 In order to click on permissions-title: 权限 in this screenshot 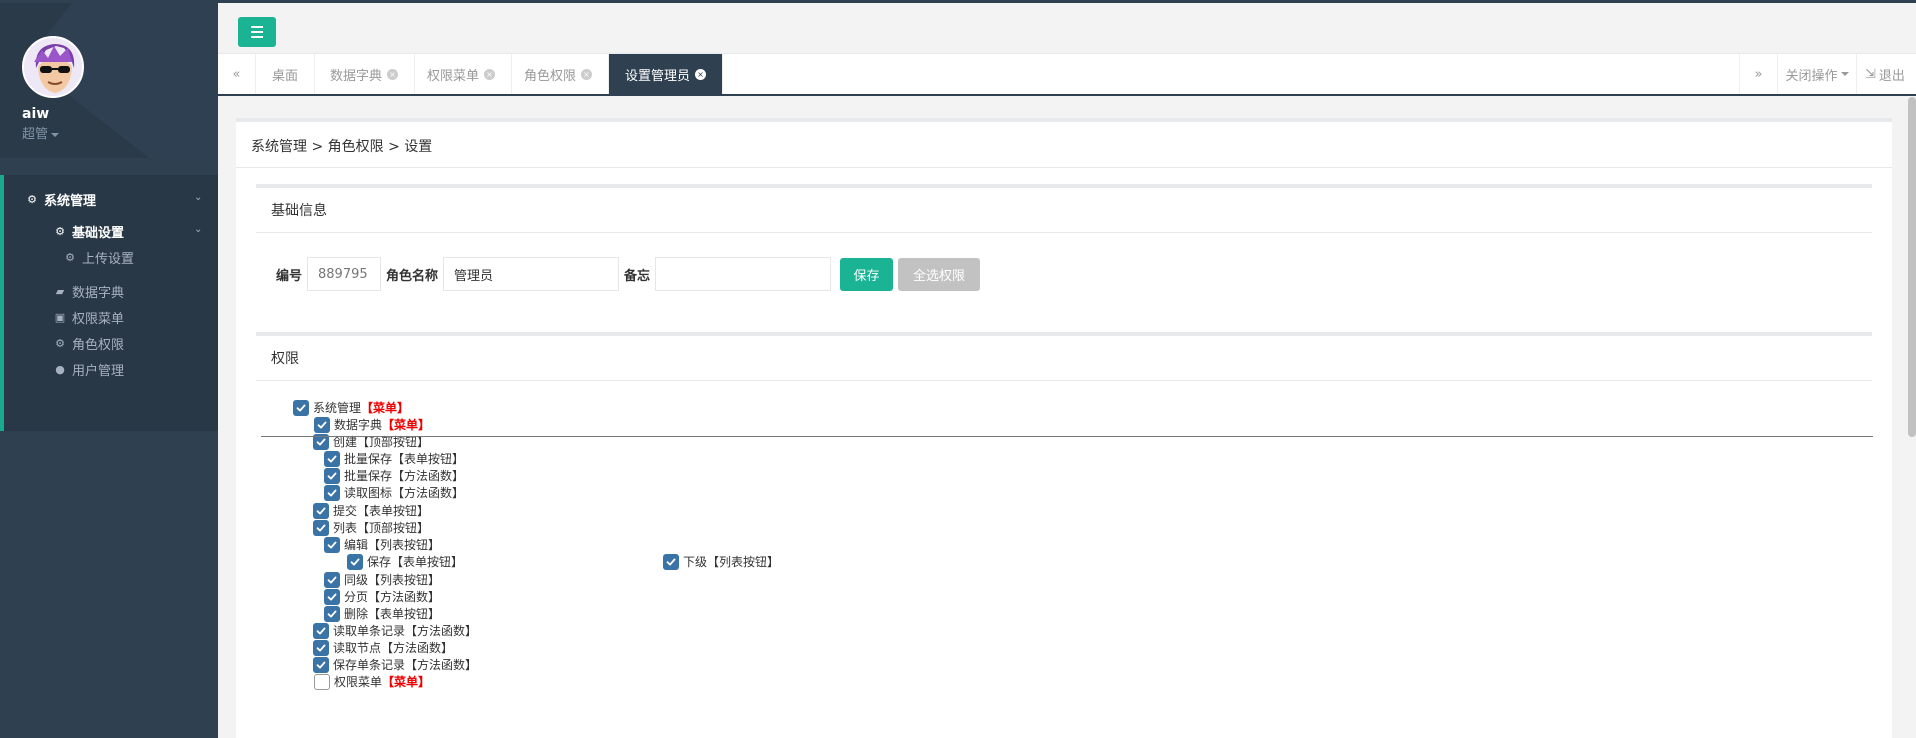, I will do `click(285, 359)`.